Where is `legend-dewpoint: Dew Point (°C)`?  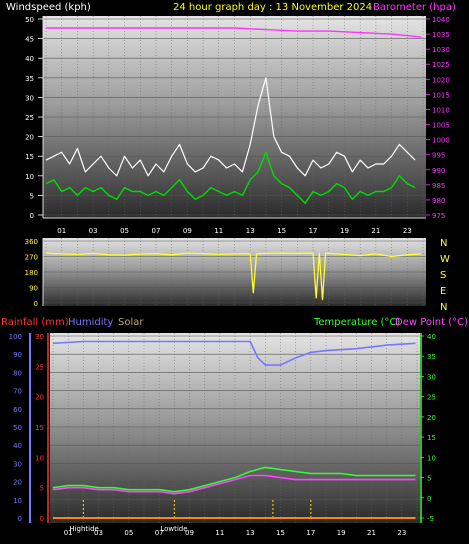
legend-dewpoint: Dew Point (°C) is located at coordinates (431, 322).